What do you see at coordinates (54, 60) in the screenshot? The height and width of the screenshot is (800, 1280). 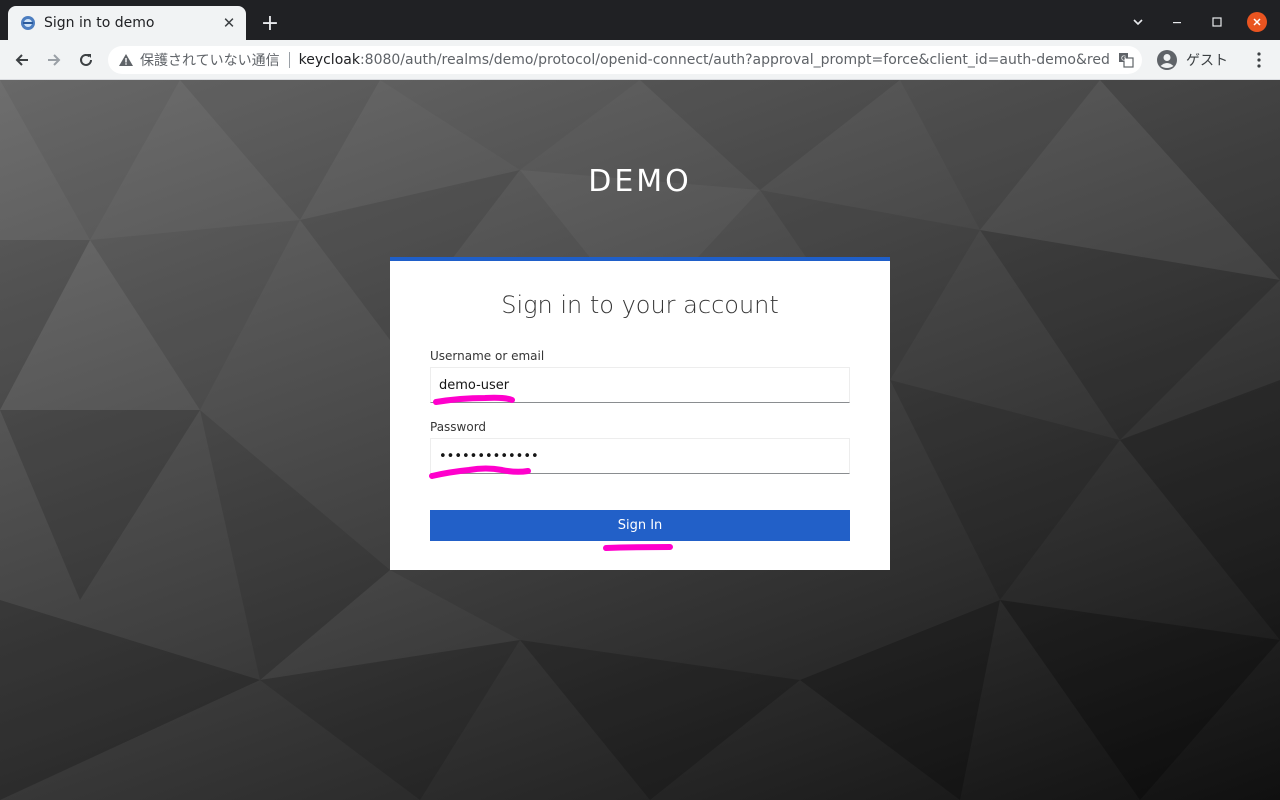 I see `forward-arrow-icon` at bounding box center [54, 60].